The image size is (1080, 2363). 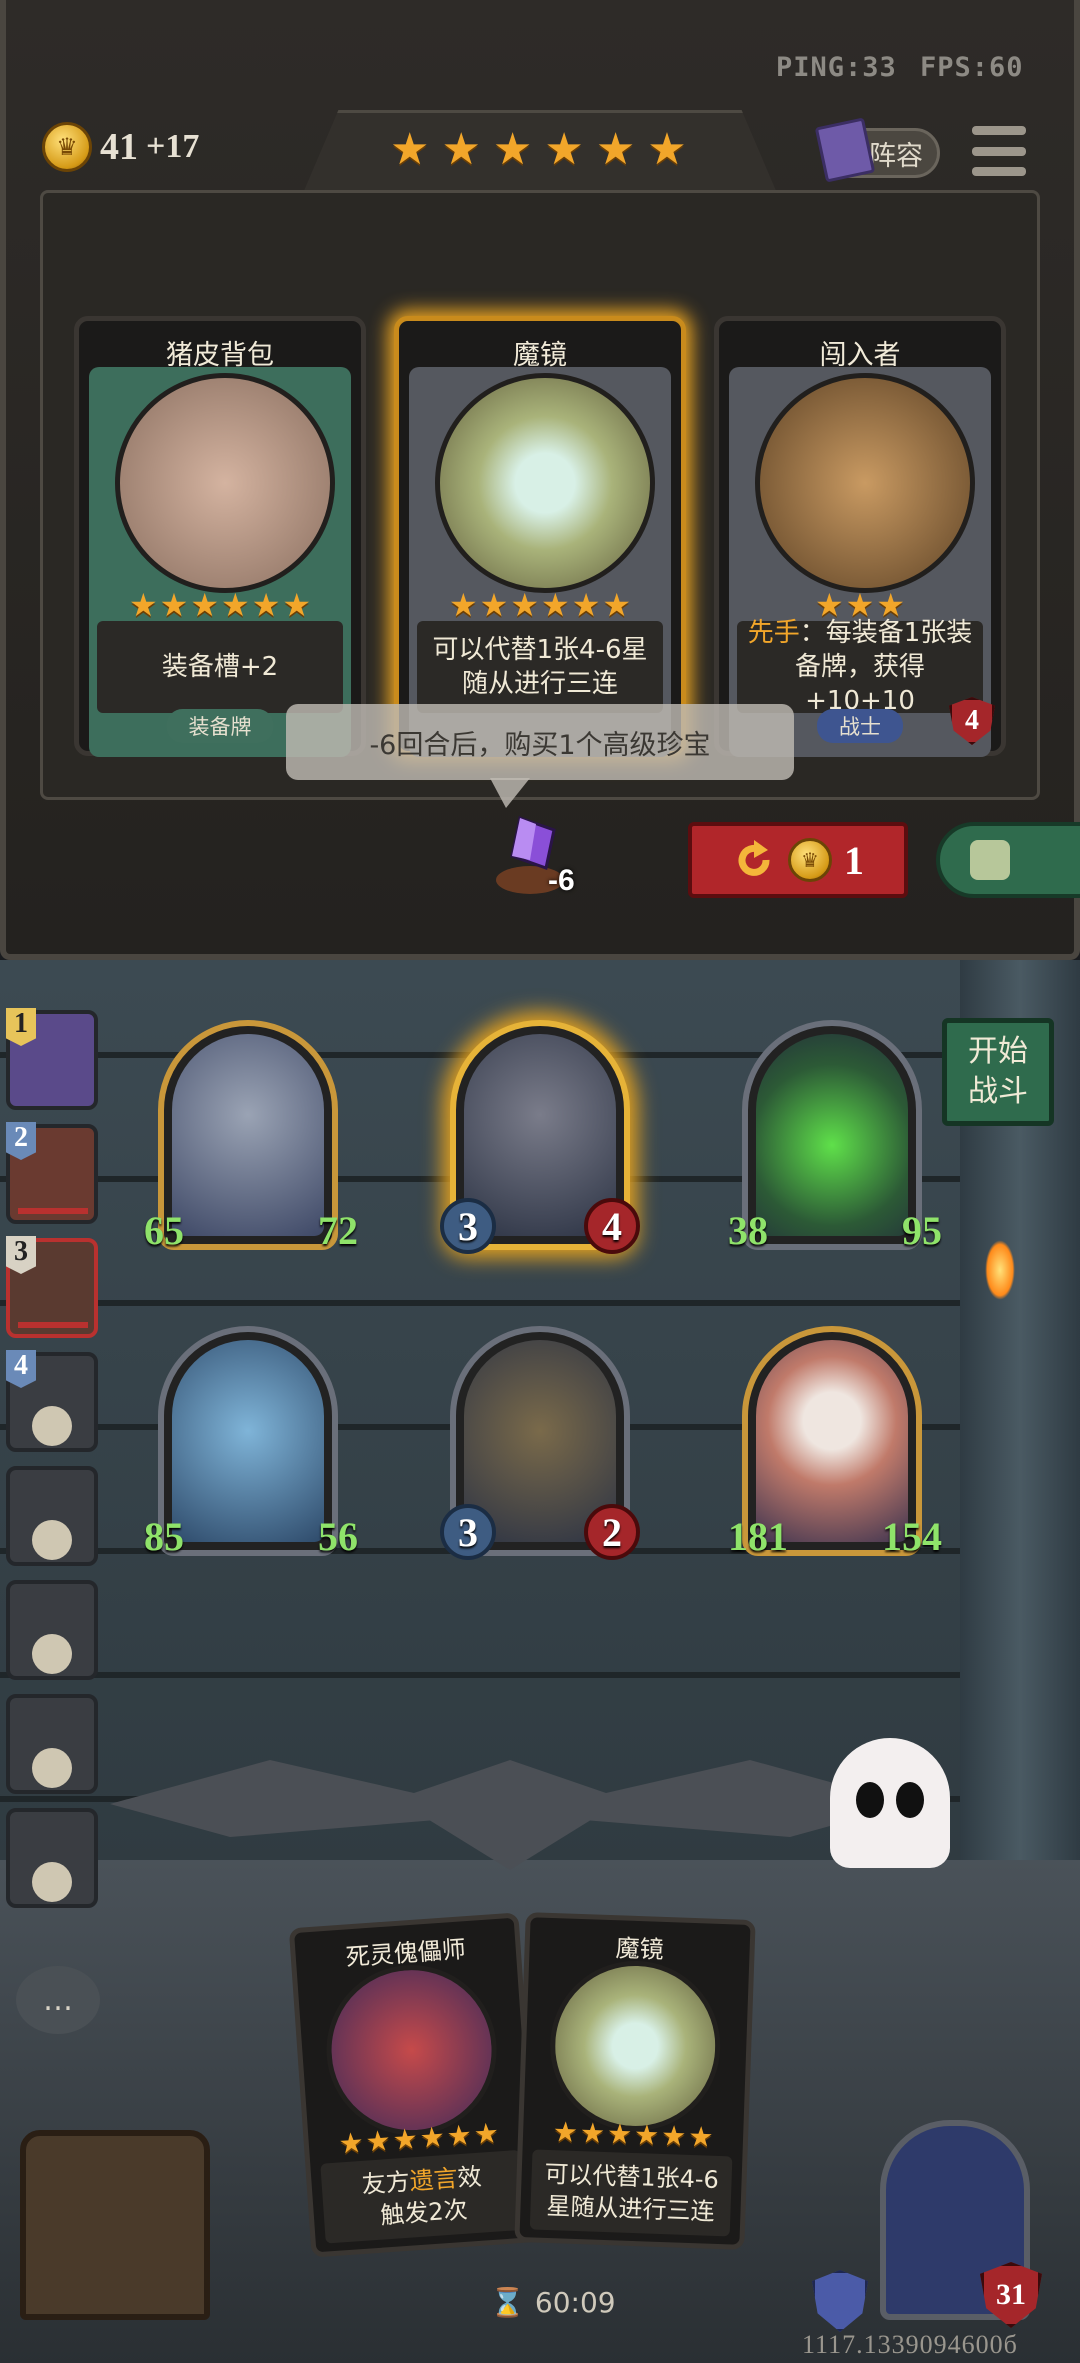 I want to click on minion-attack: 181, so click(x=758, y=1536).